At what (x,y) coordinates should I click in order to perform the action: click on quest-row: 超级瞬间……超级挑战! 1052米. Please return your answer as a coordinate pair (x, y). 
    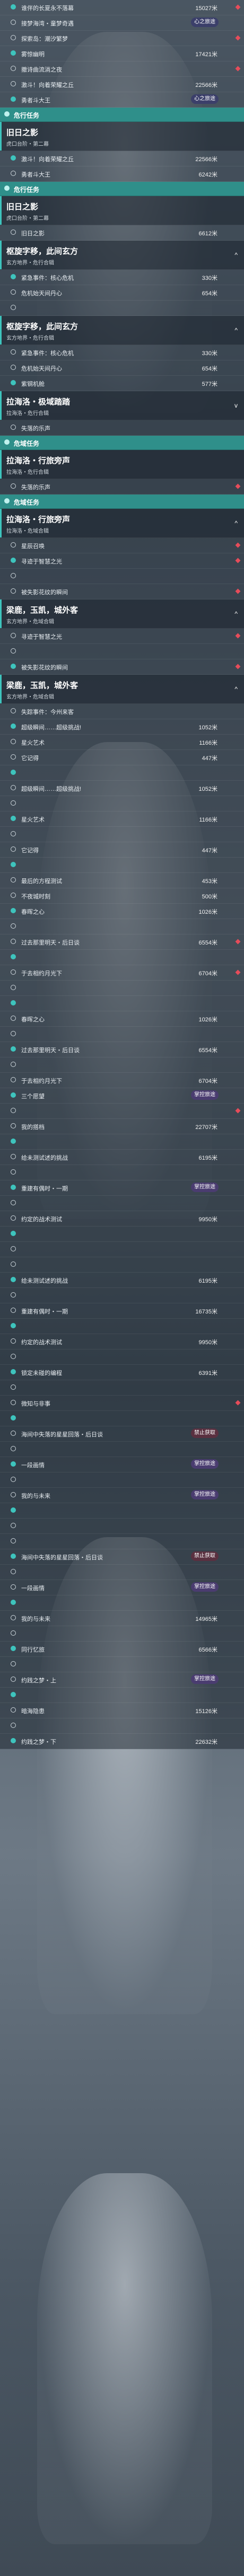
    Looking at the image, I should click on (122, 727).